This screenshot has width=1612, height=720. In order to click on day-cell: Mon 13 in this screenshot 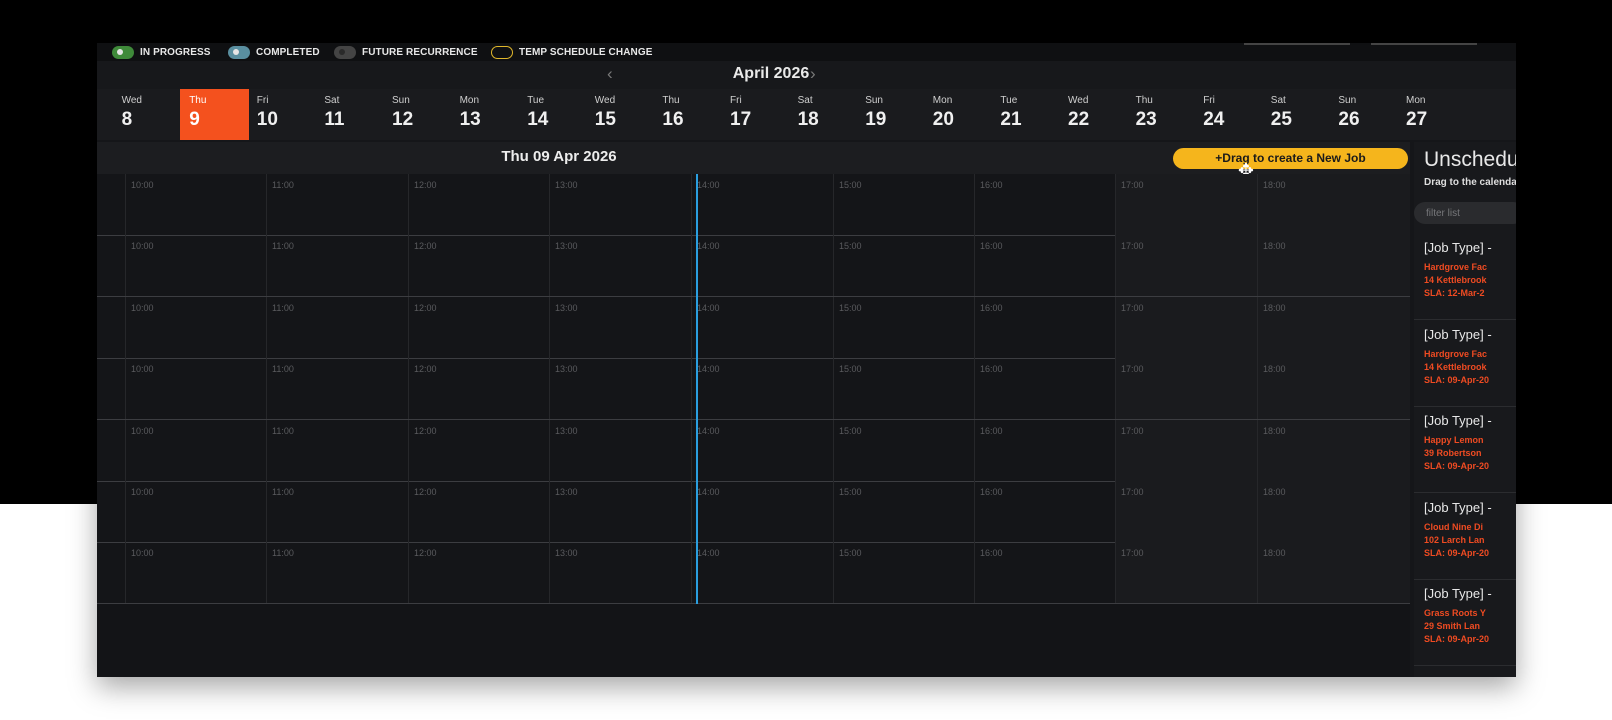, I will do `click(485, 114)`.